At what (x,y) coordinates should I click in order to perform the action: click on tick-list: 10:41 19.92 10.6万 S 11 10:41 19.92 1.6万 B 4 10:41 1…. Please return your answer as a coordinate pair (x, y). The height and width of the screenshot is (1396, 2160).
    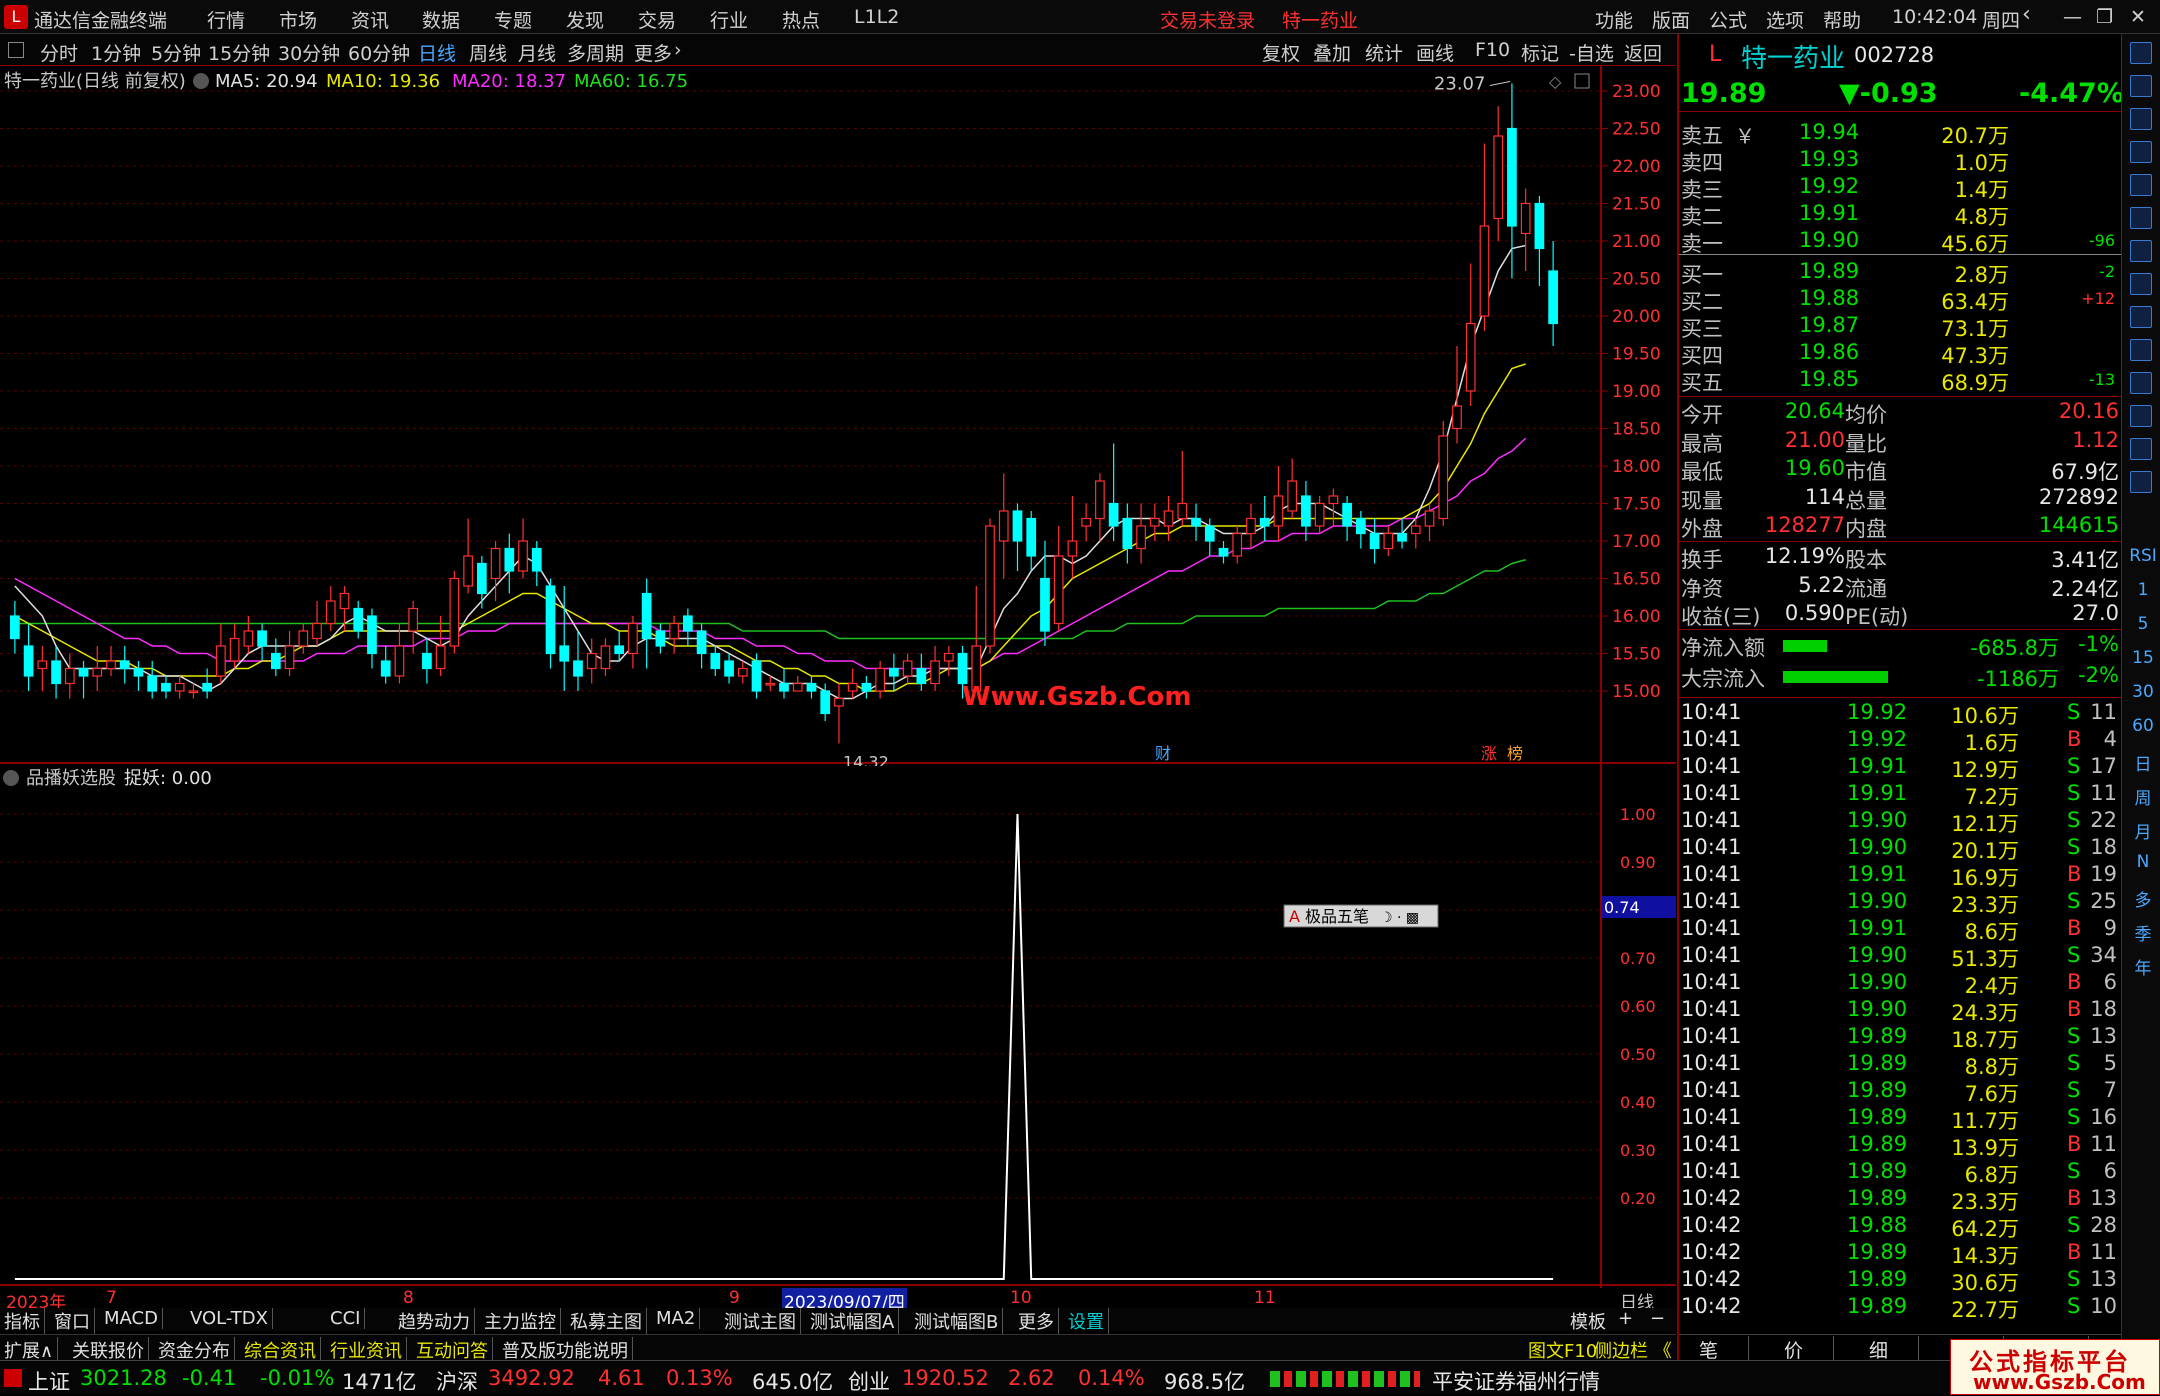
    Looking at the image, I should click on (1901, 1010).